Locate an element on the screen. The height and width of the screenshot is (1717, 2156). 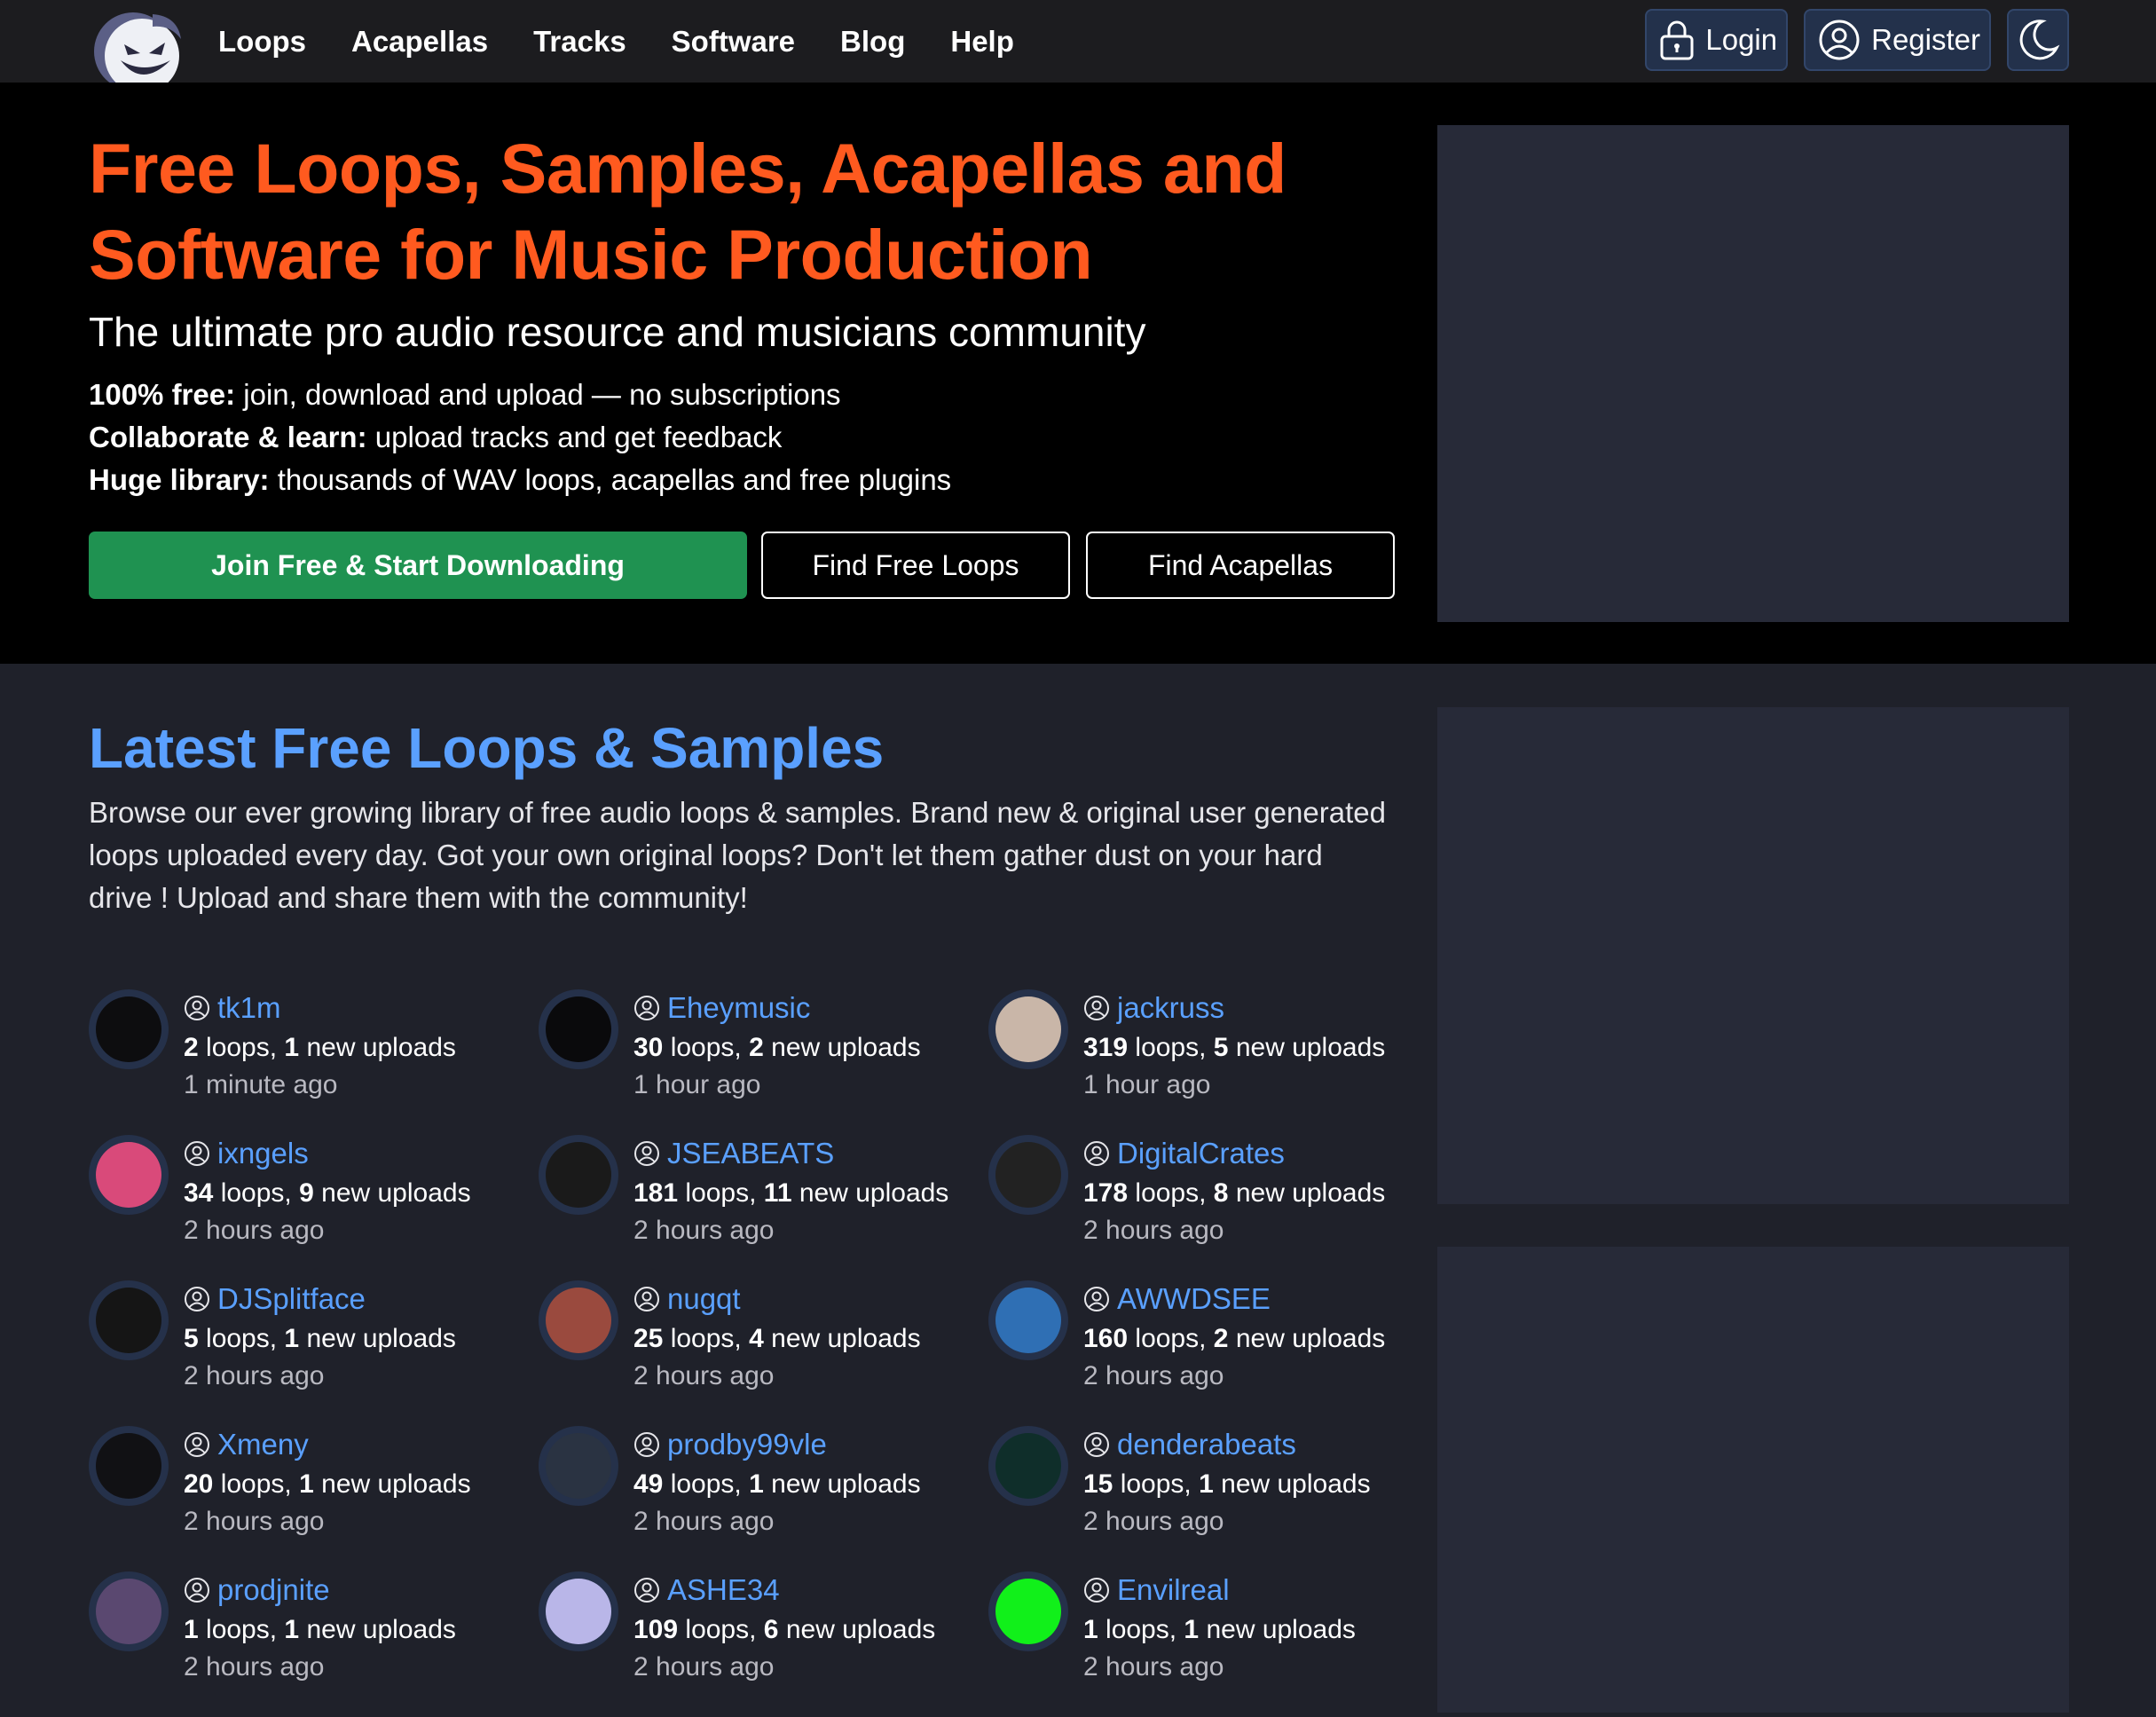
find-acapellas-button: Find Acapellas is located at coordinates (1240, 565).